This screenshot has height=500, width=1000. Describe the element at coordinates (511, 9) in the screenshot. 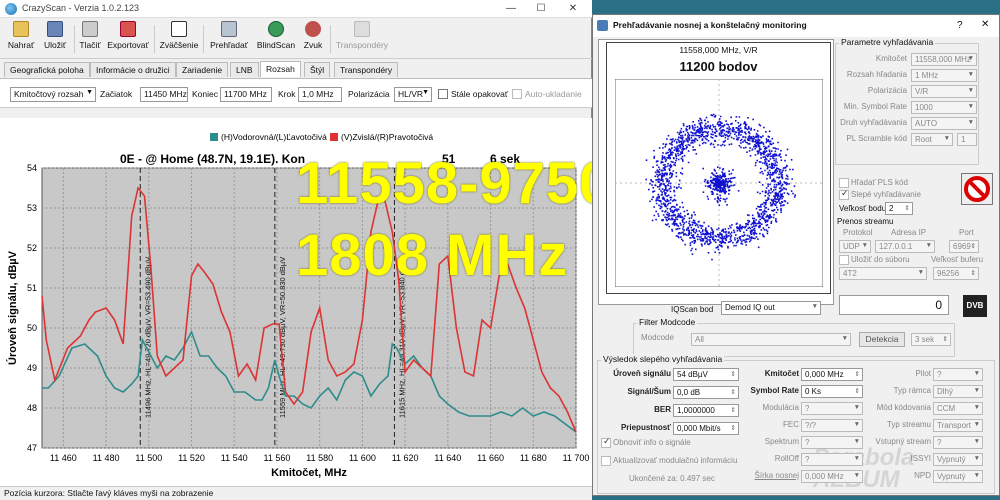

I see `minimize-button: —` at that location.